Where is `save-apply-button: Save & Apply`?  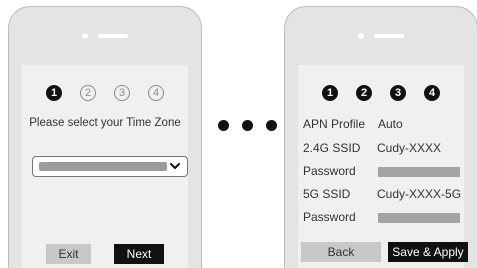 save-apply-button: Save & Apply is located at coordinates (428, 252).